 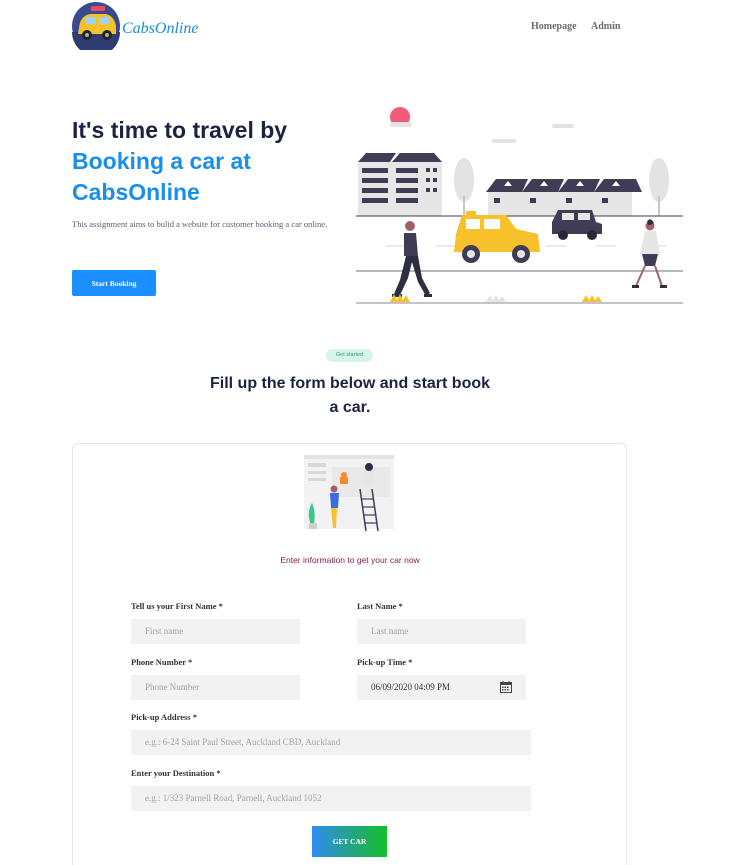 I want to click on pickup-time-label: Pick-up Time *, so click(x=385, y=662).